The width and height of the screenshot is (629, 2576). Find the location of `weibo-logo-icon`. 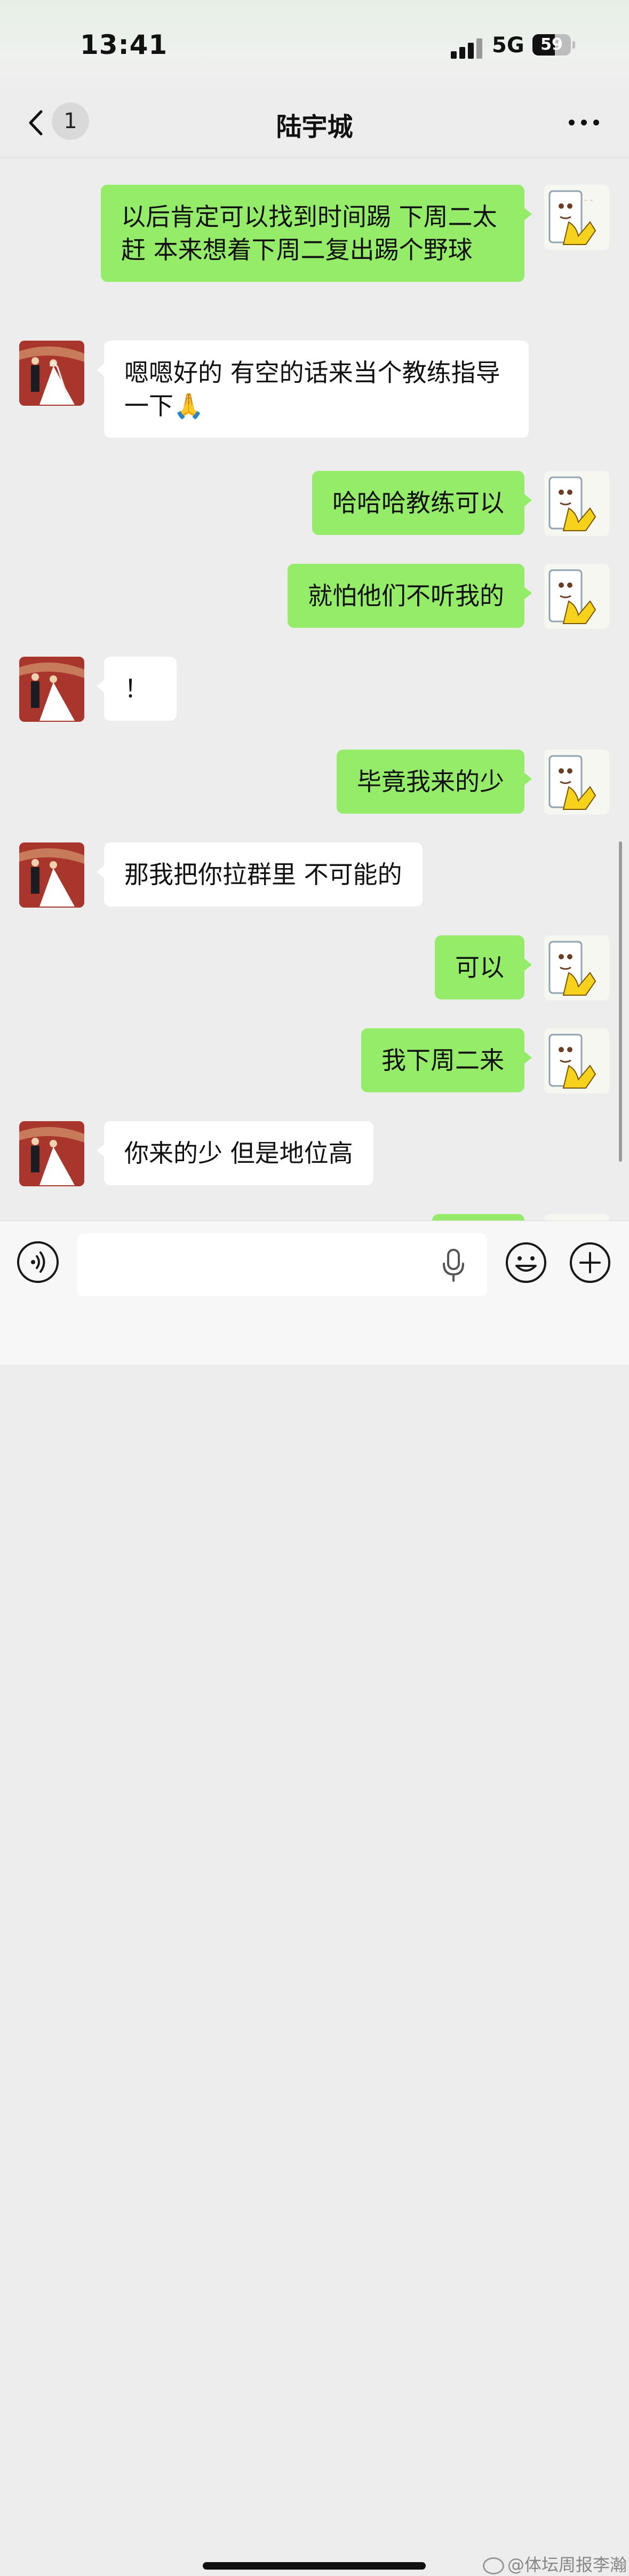

weibo-logo-icon is located at coordinates (494, 2565).